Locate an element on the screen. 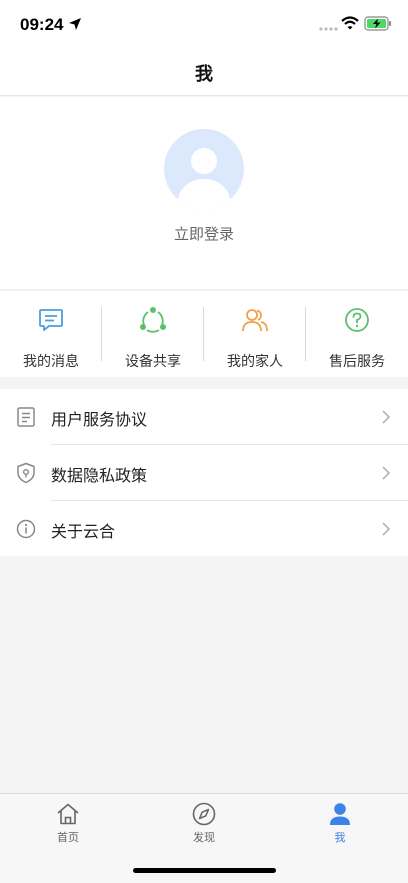 This screenshot has width=408, height=883. quick-action-label: 我的消息 is located at coordinates (51, 362).